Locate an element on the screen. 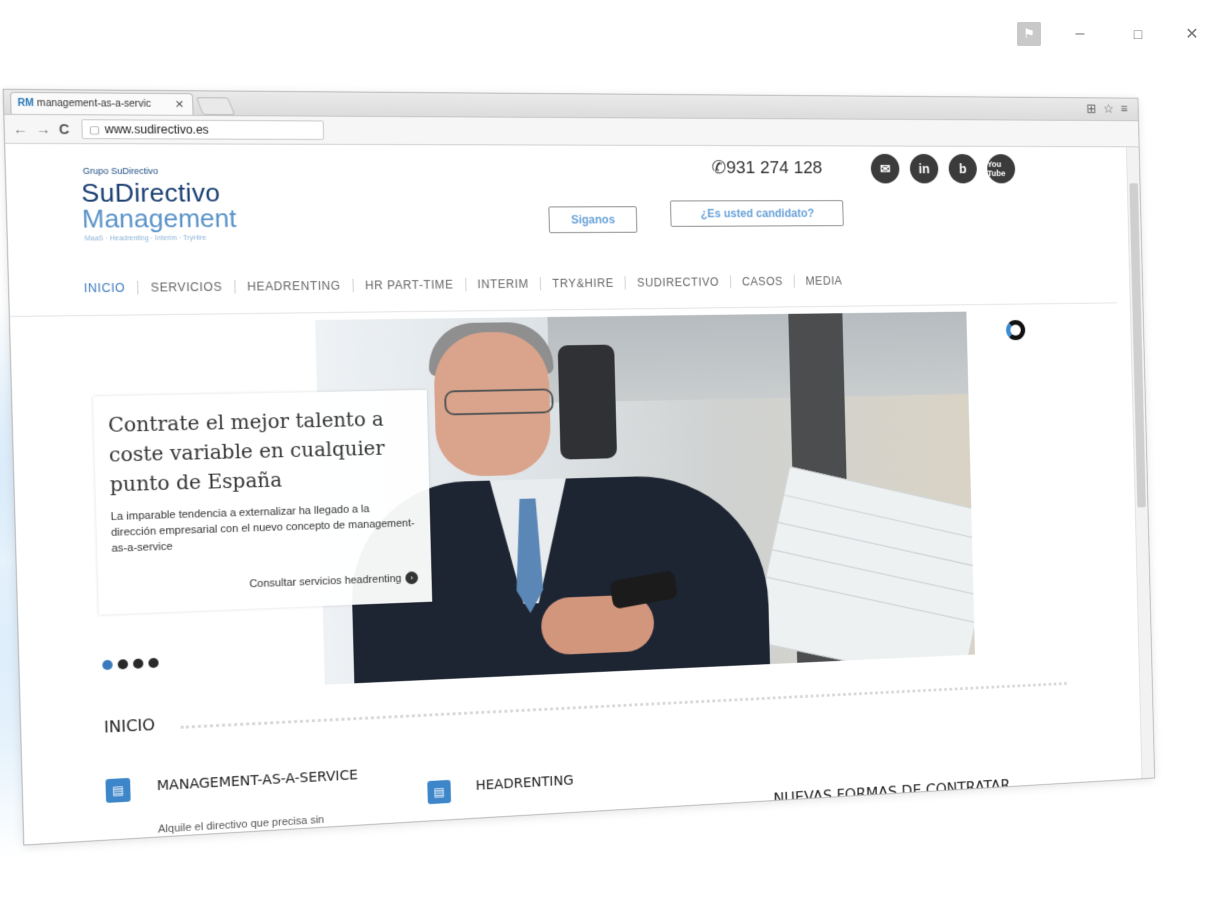 The height and width of the screenshot is (915, 1215). brand-group-label: Grupo SuDirectivo is located at coordinates (120, 170).